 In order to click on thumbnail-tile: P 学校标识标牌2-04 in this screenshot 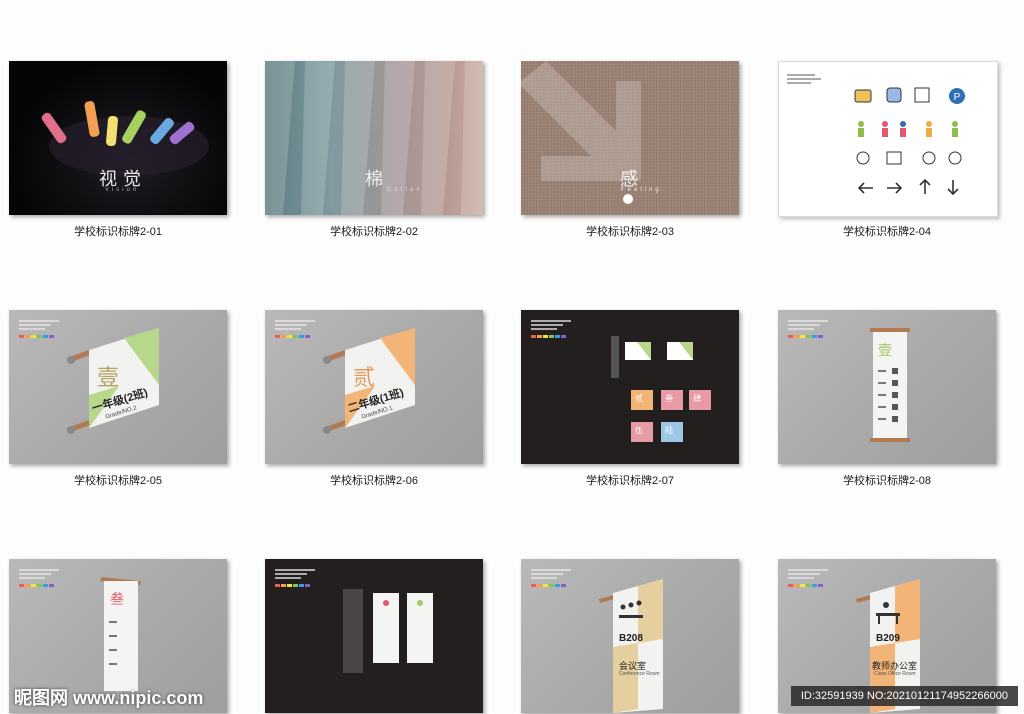, I will do `click(888, 149)`.